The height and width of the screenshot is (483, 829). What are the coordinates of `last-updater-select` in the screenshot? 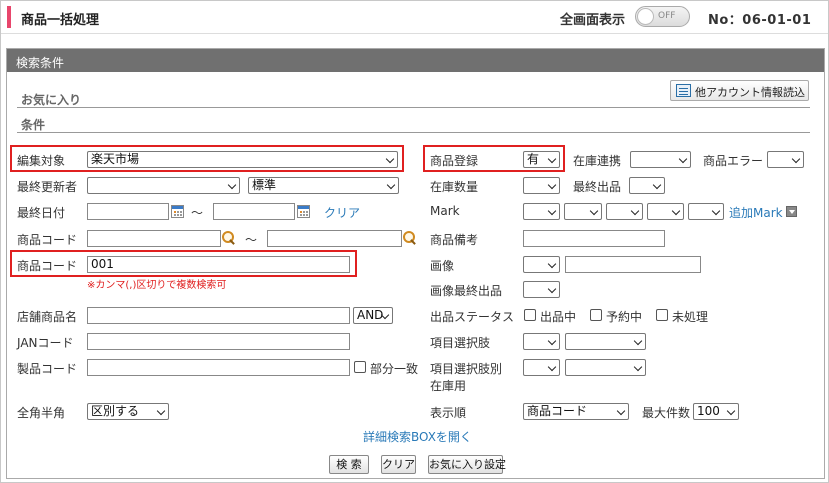 It's located at (163, 185).